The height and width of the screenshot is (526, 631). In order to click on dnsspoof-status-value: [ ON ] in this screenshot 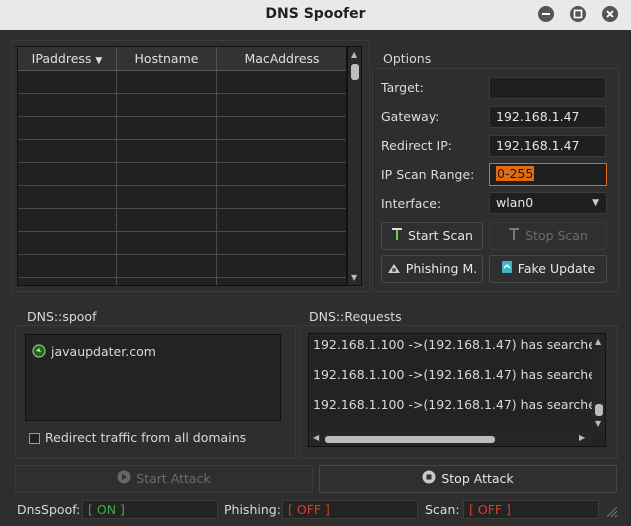, I will do `click(150, 509)`.